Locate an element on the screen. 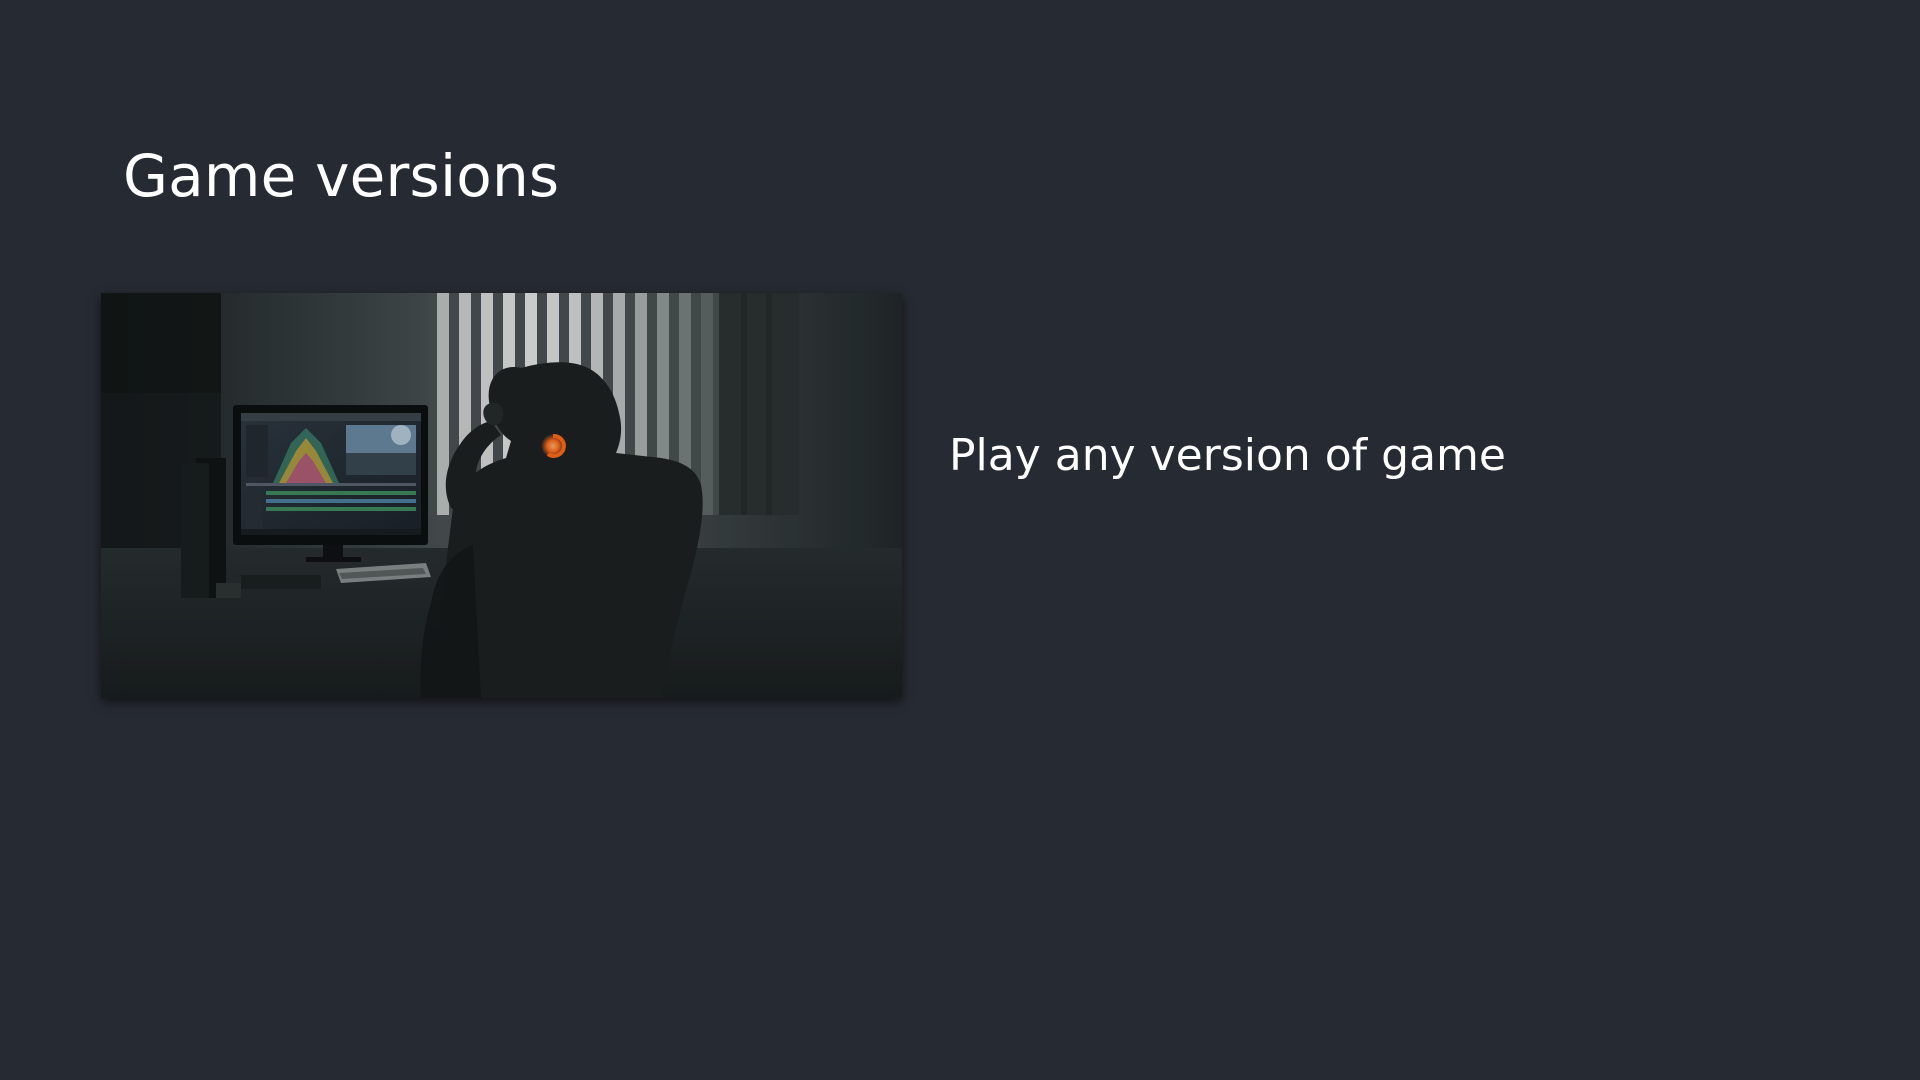  feature-description: Play any version of game is located at coordinates (1227, 455).